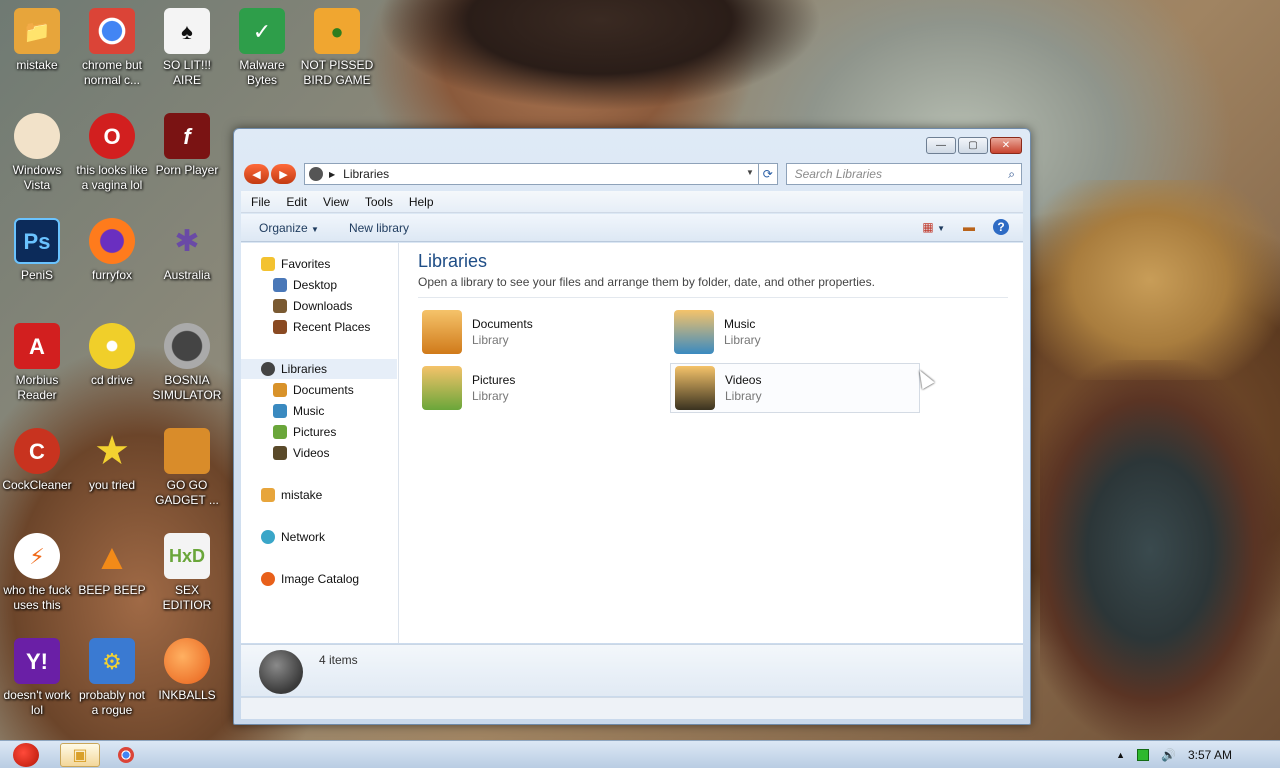  Describe the element at coordinates (632, 708) in the screenshot. I see `status-bar` at that location.